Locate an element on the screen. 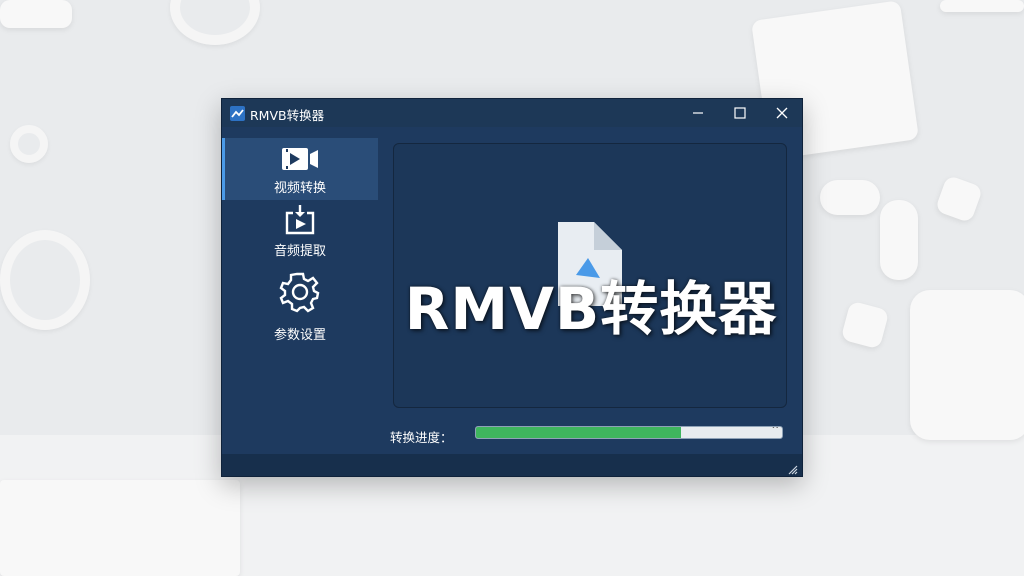 This screenshot has height=576, width=1024. progress-bar: ^ is located at coordinates (629, 432).